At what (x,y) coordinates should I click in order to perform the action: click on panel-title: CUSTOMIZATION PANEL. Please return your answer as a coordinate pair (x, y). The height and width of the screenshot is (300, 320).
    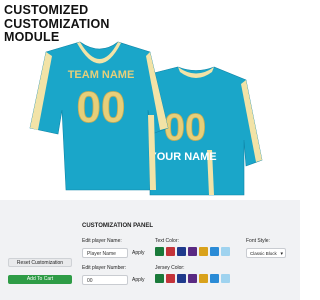
    Looking at the image, I should click on (117, 226).